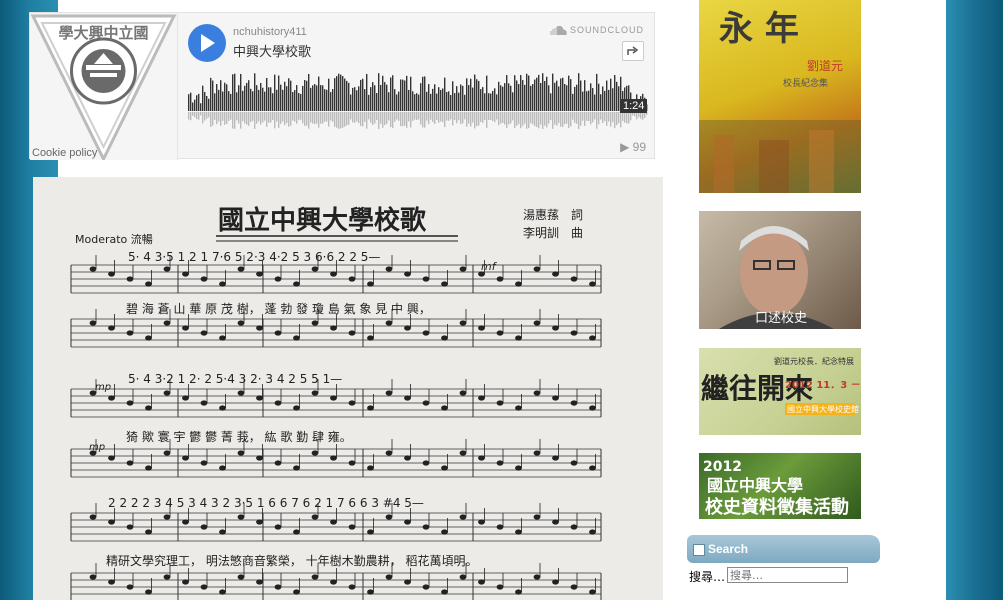  I want to click on waveform, so click(418, 108).